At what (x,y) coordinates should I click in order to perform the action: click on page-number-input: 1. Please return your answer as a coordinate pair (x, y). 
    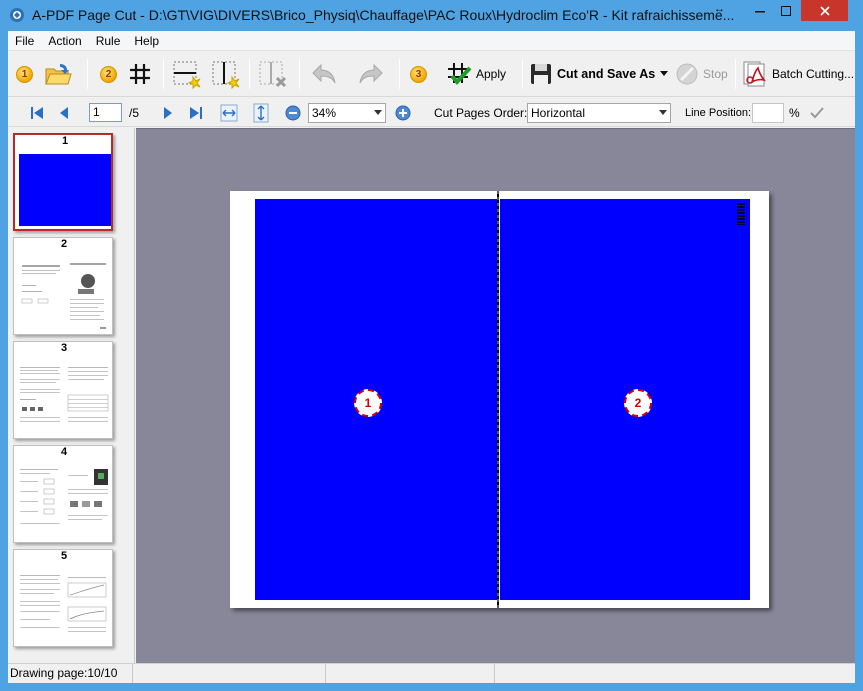
    Looking at the image, I should click on (105, 112).